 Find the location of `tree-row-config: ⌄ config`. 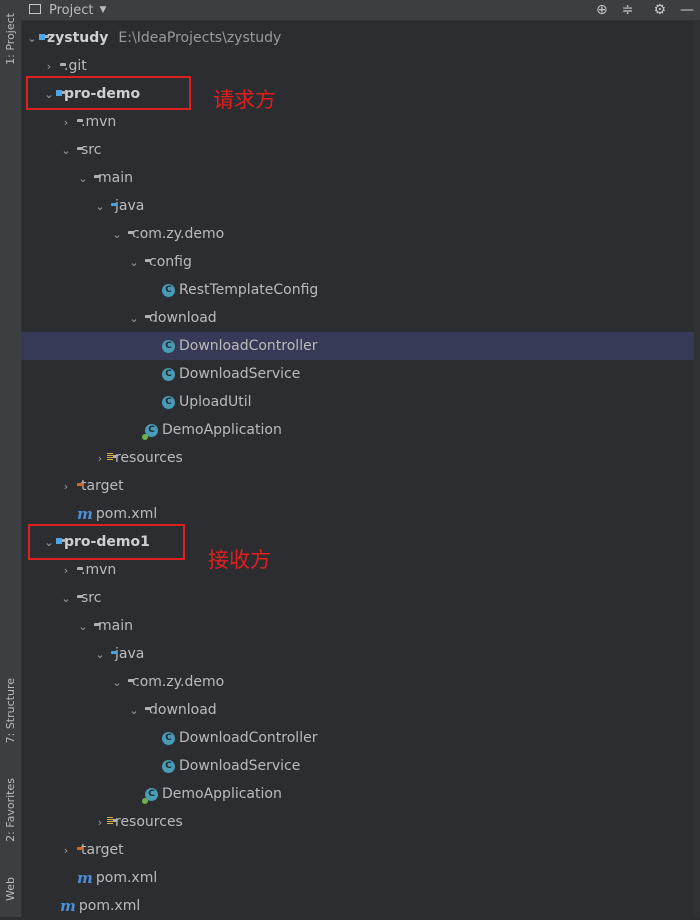

tree-row-config: ⌄ config is located at coordinates (360, 262).